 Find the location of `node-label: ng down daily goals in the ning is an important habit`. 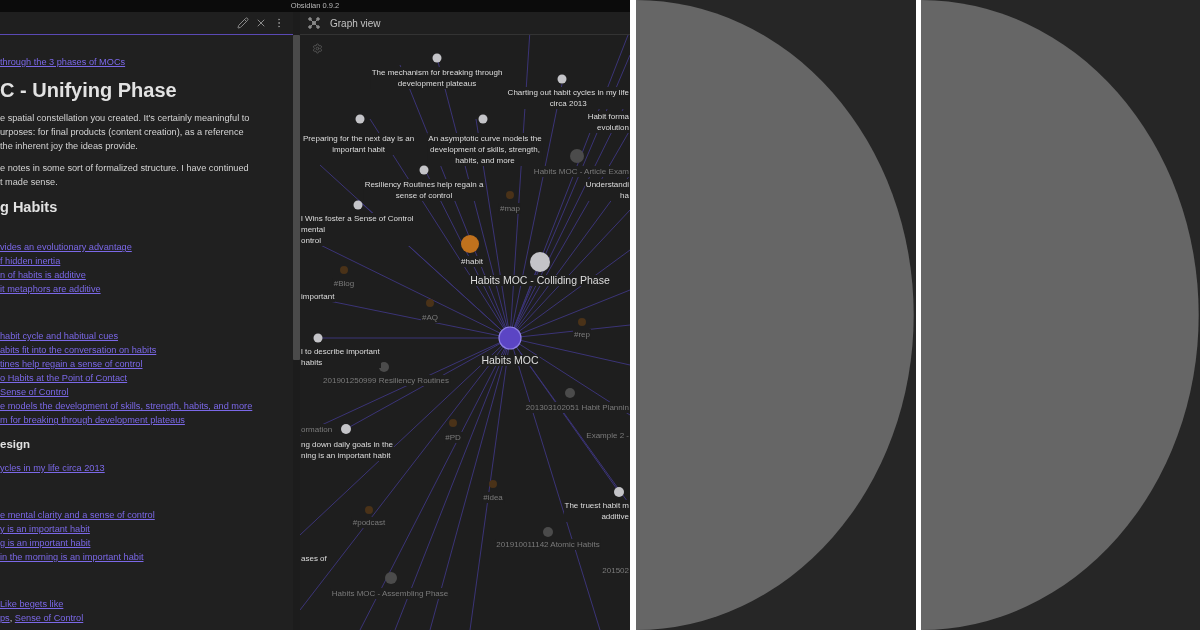

node-label: ng down daily goals in the ning is an important habit is located at coordinates (347, 450).